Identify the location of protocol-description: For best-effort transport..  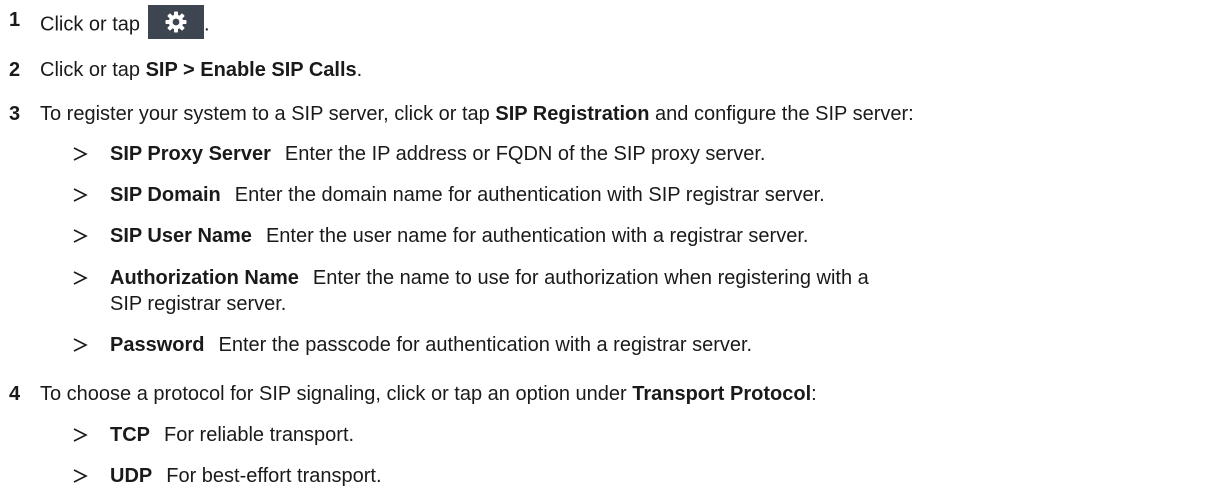
(274, 476).